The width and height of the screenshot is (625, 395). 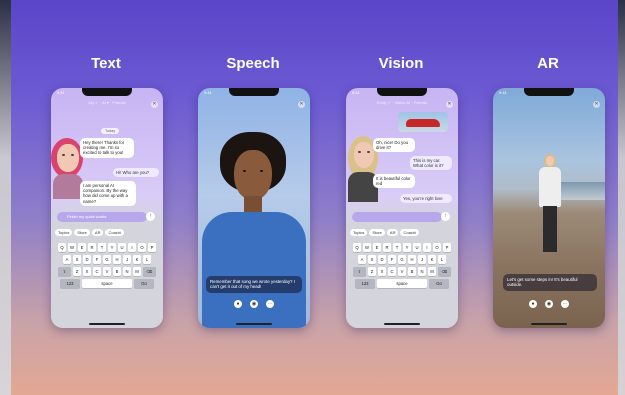 What do you see at coordinates (136, 173) in the screenshot?
I see `chat-bubble: Hi! Who are you?` at bounding box center [136, 173].